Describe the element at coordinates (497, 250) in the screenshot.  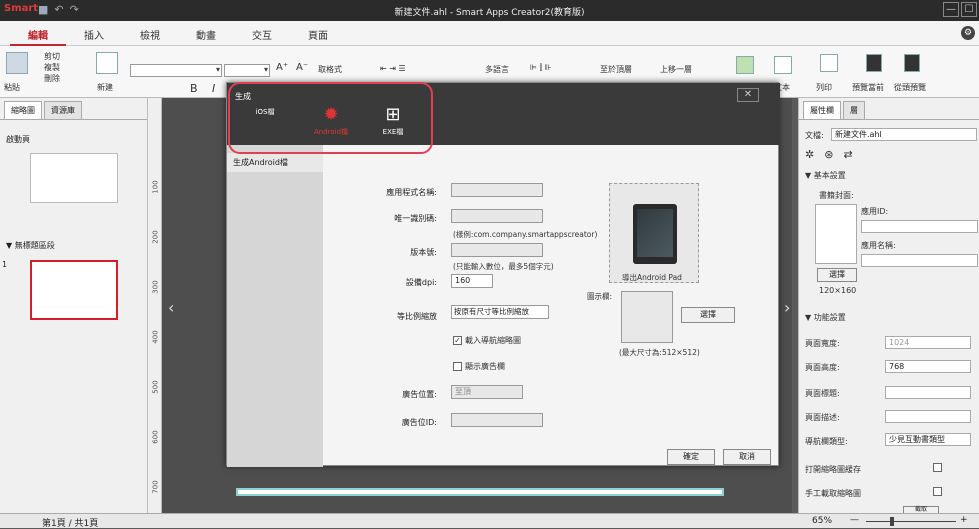
I see `version-input` at that location.